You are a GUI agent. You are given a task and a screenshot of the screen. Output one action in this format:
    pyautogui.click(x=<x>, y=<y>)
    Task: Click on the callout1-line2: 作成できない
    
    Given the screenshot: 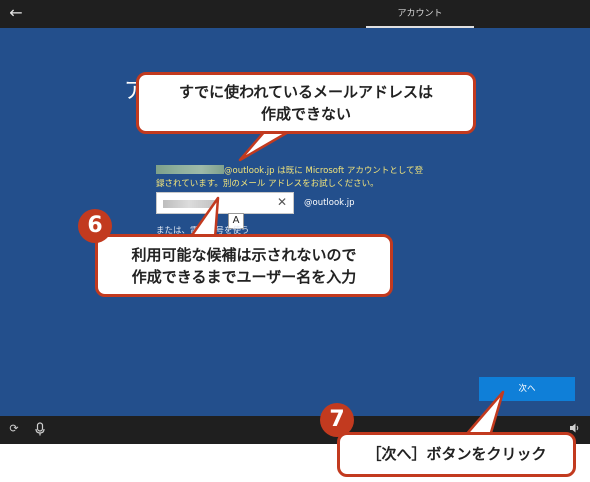 What is the action you would take?
    pyautogui.click(x=305, y=114)
    